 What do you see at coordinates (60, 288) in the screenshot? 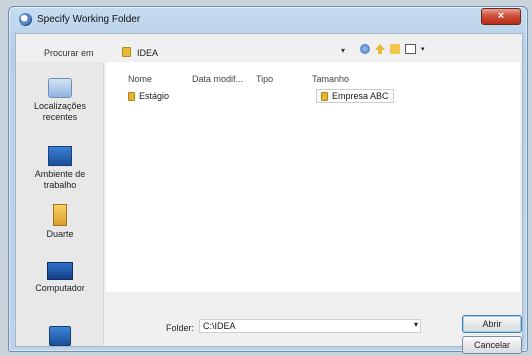
I see `place-label: Computador` at bounding box center [60, 288].